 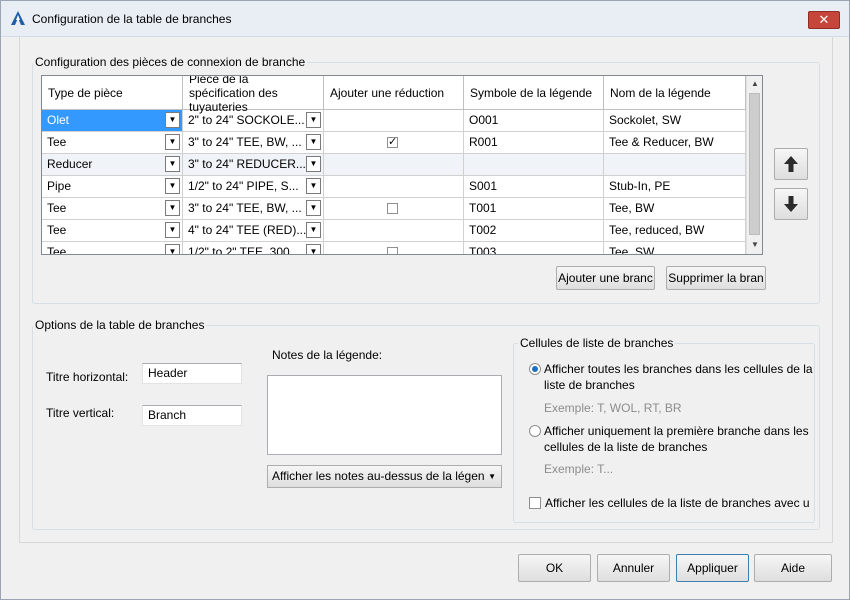 I want to click on table-row: Tee ▼ 3" to 24" TEE, BW, ... ▼ T001 Tee, BW, so click(x=394, y=209).